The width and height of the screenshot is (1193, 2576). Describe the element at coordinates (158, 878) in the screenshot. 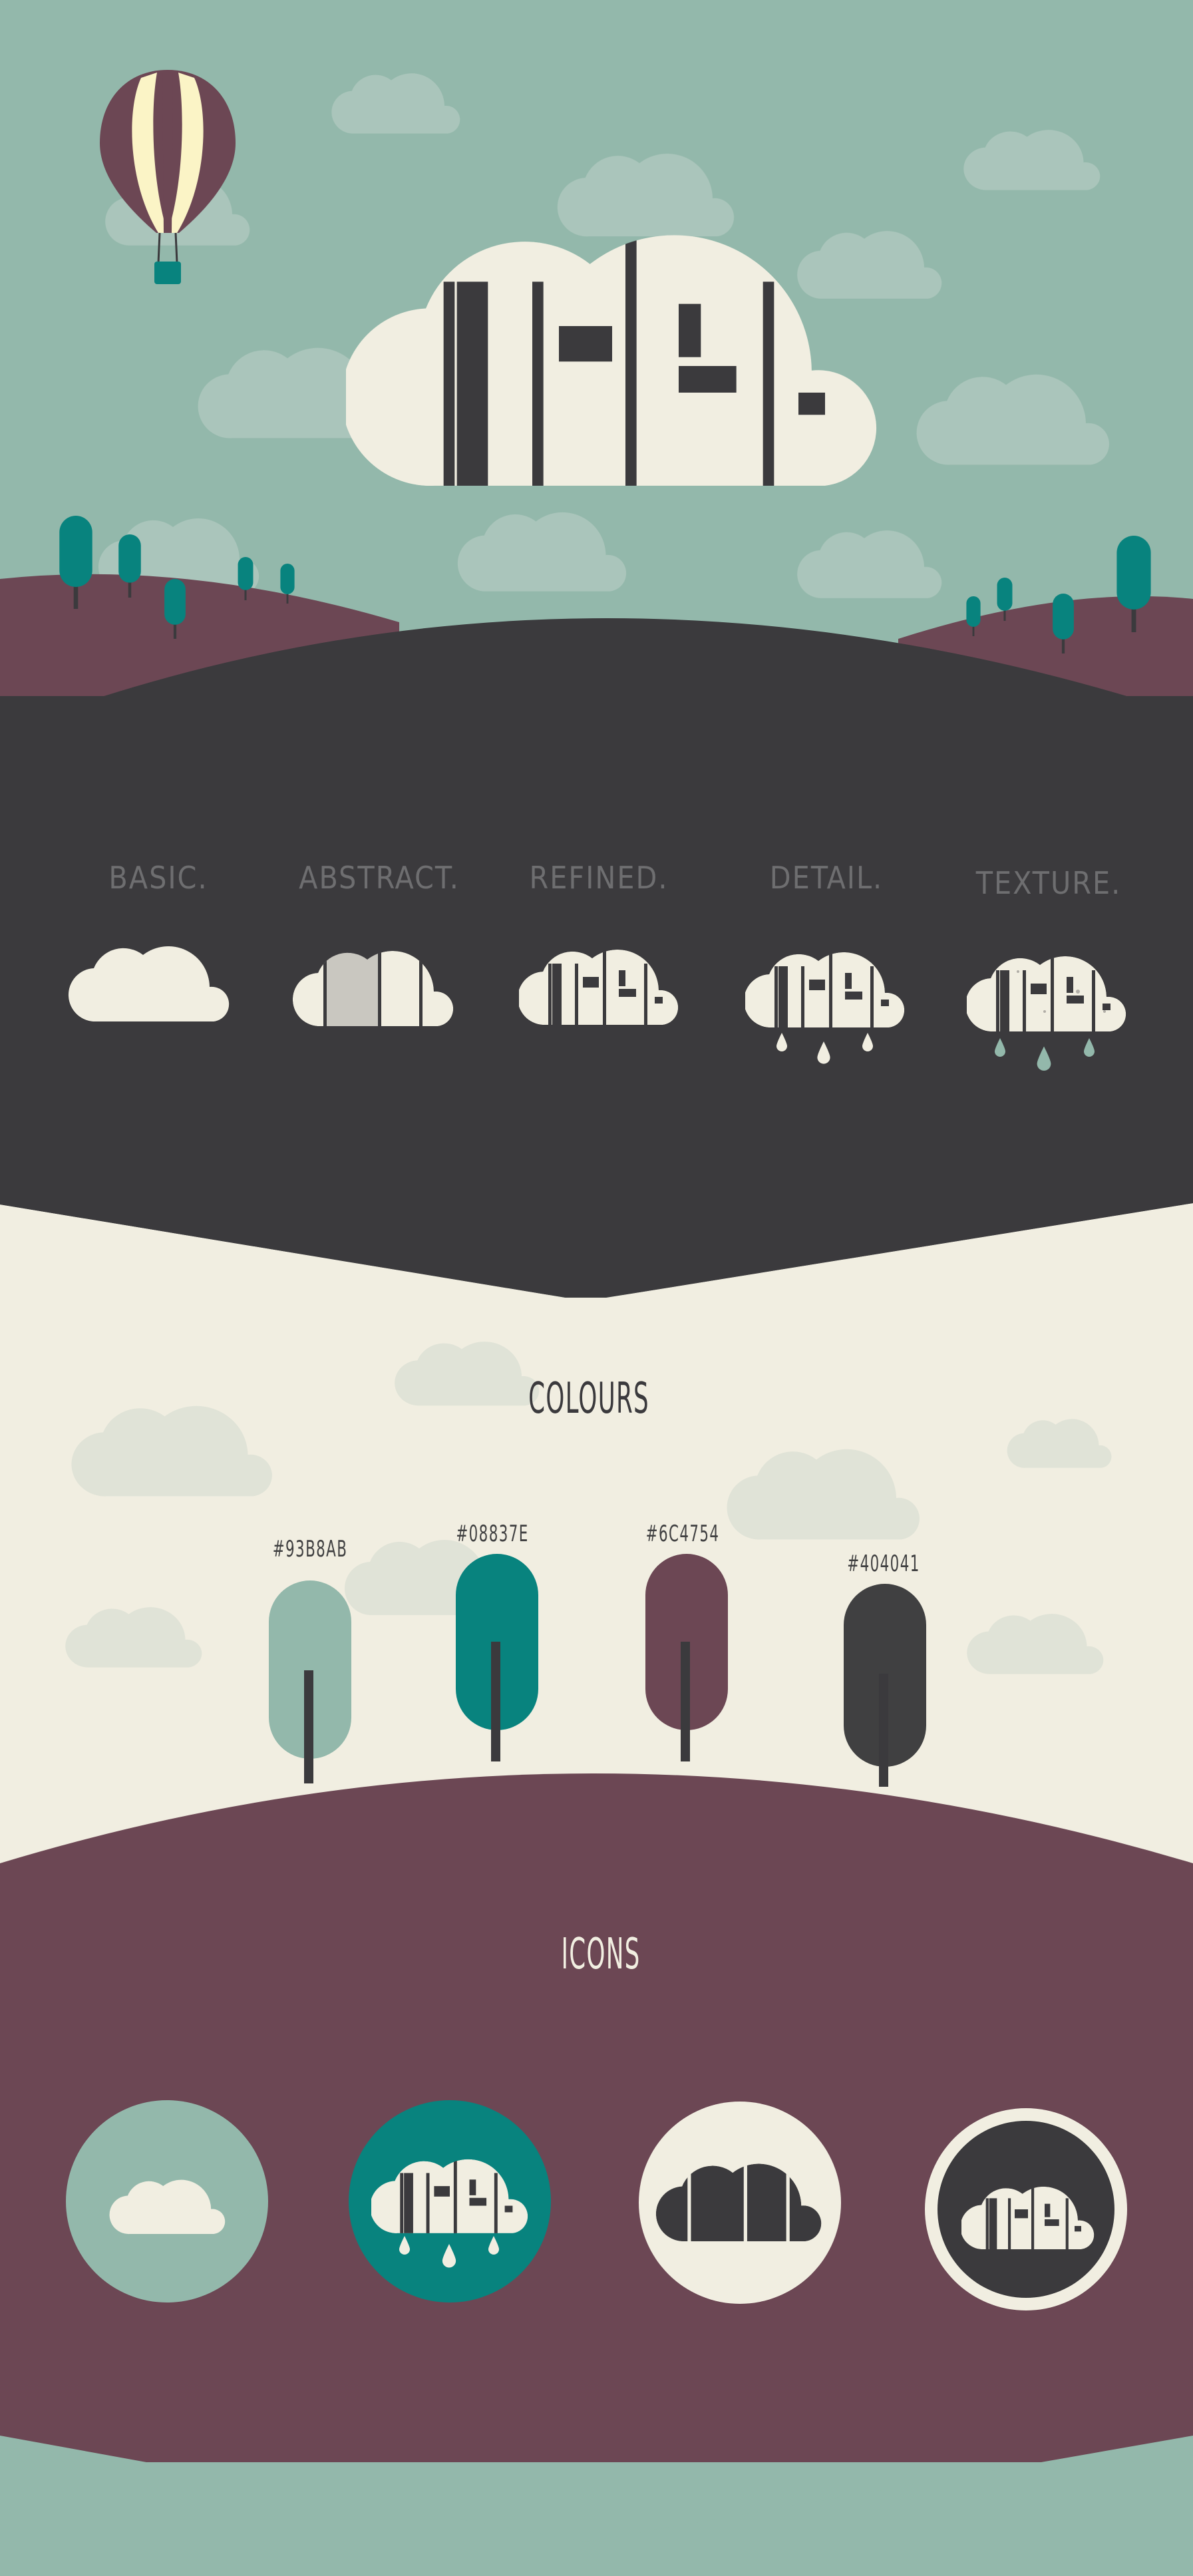

I see `style-label-basic: BASIC.` at that location.